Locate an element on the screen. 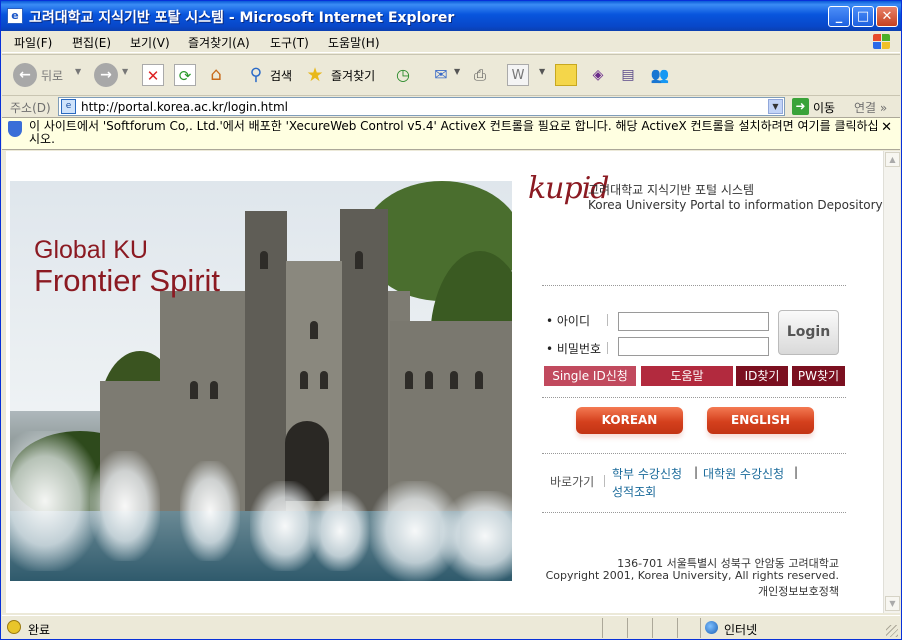 The width and height of the screenshot is (902, 640). korean-language-button: KOREAN is located at coordinates (629, 420).